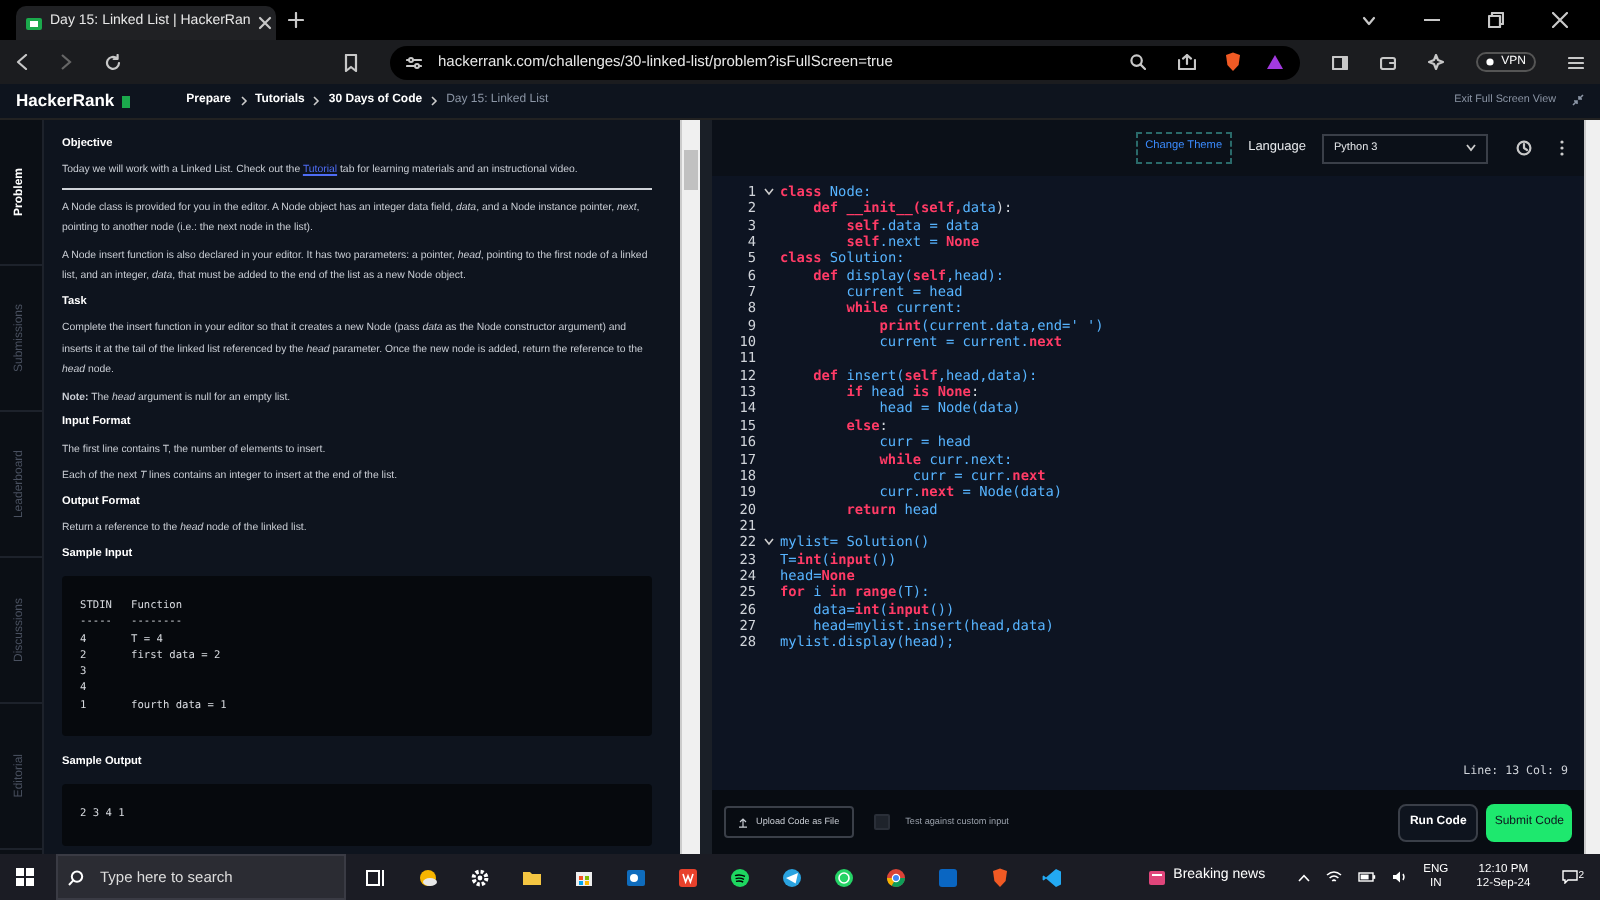  What do you see at coordinates (1570, 877) in the screenshot?
I see `chat-bubble-icon` at bounding box center [1570, 877].